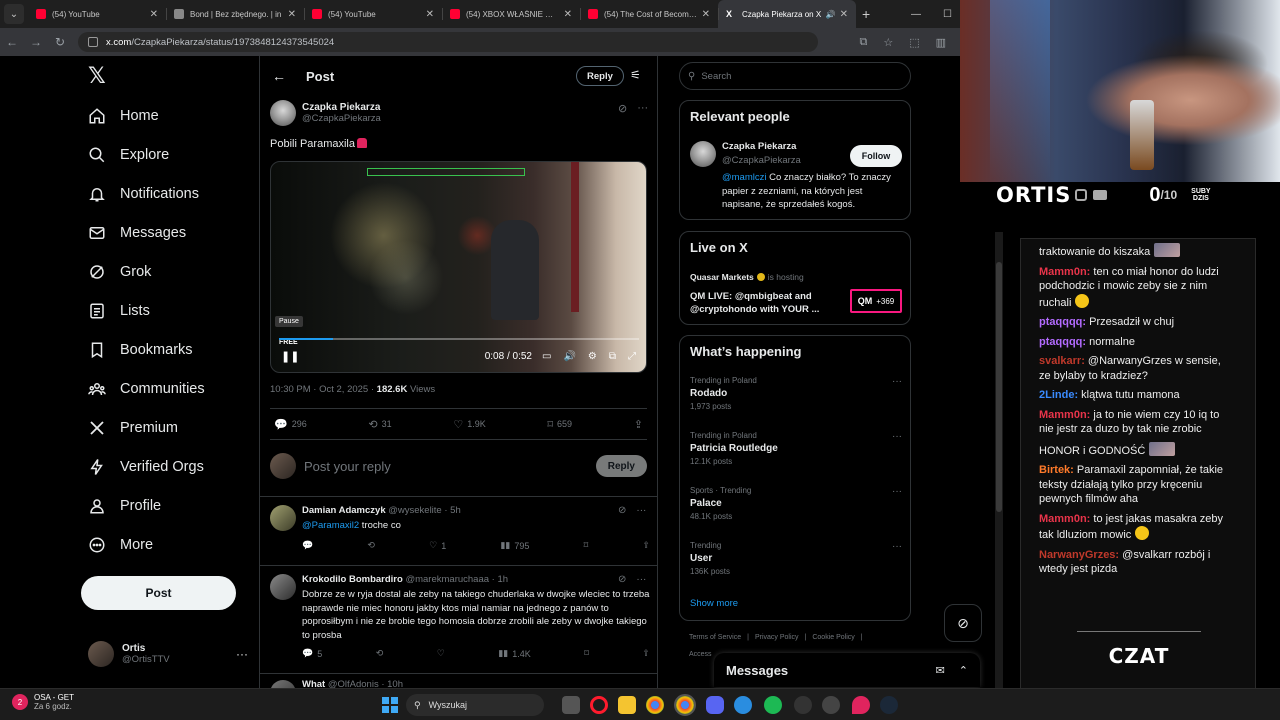 The width and height of the screenshot is (1280, 720). Describe the element at coordinates (571, 705) in the screenshot. I see `task-view-icon` at that location.